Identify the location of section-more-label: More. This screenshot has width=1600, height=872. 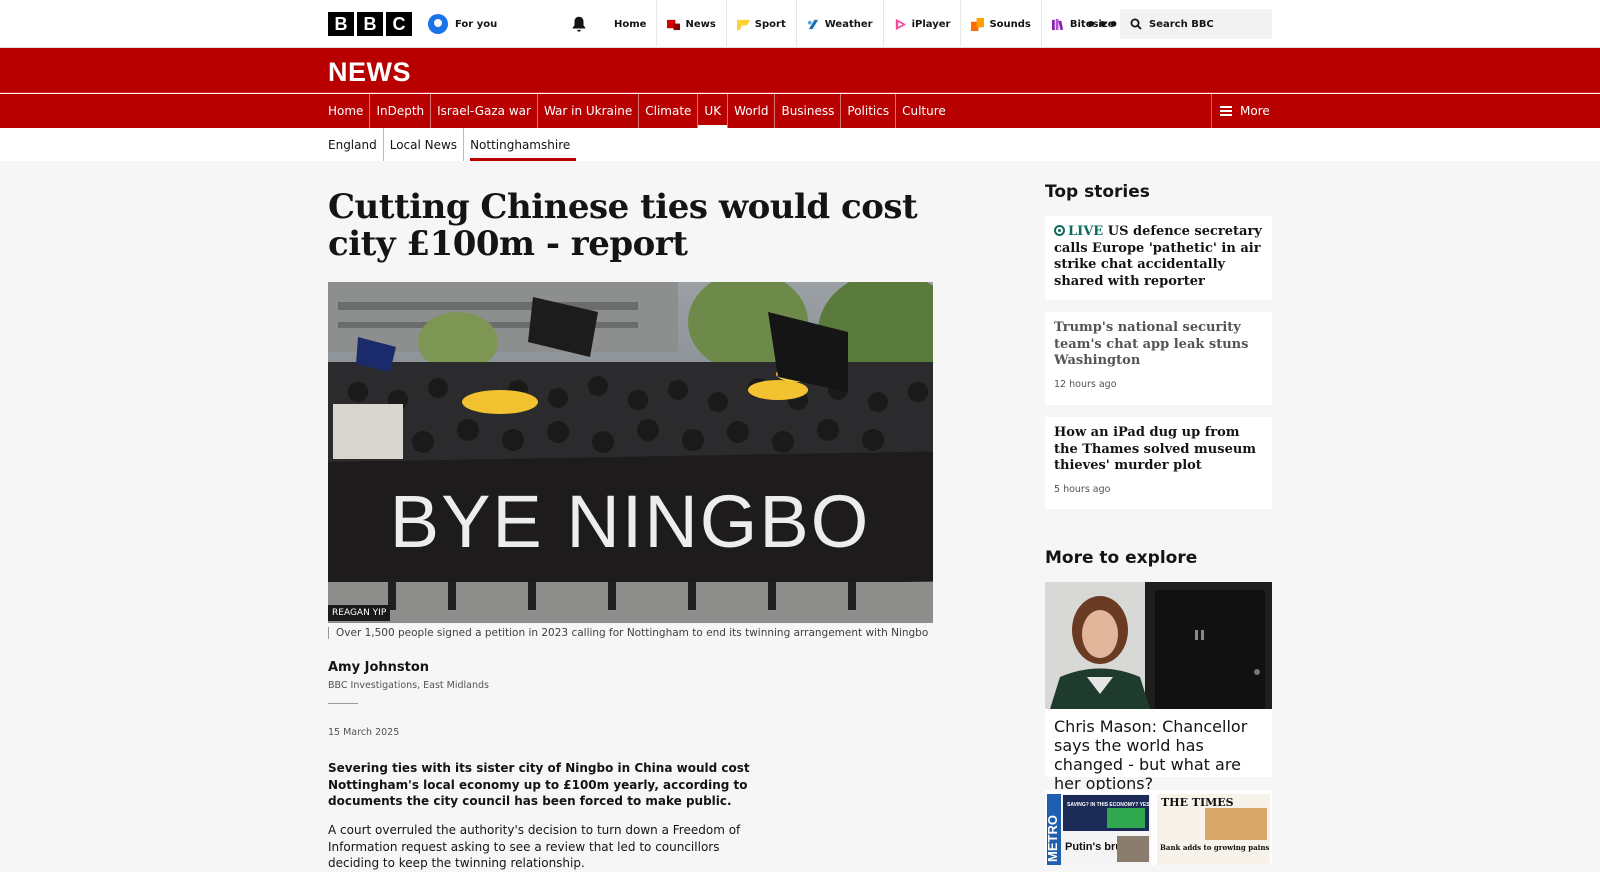
(1255, 111).